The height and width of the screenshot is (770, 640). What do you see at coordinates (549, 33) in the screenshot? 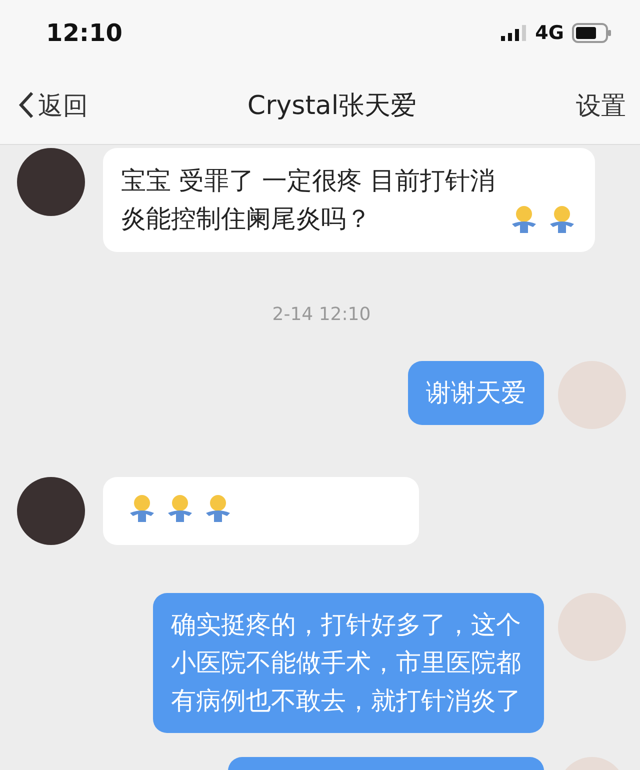
I see `network-label: 4G` at bounding box center [549, 33].